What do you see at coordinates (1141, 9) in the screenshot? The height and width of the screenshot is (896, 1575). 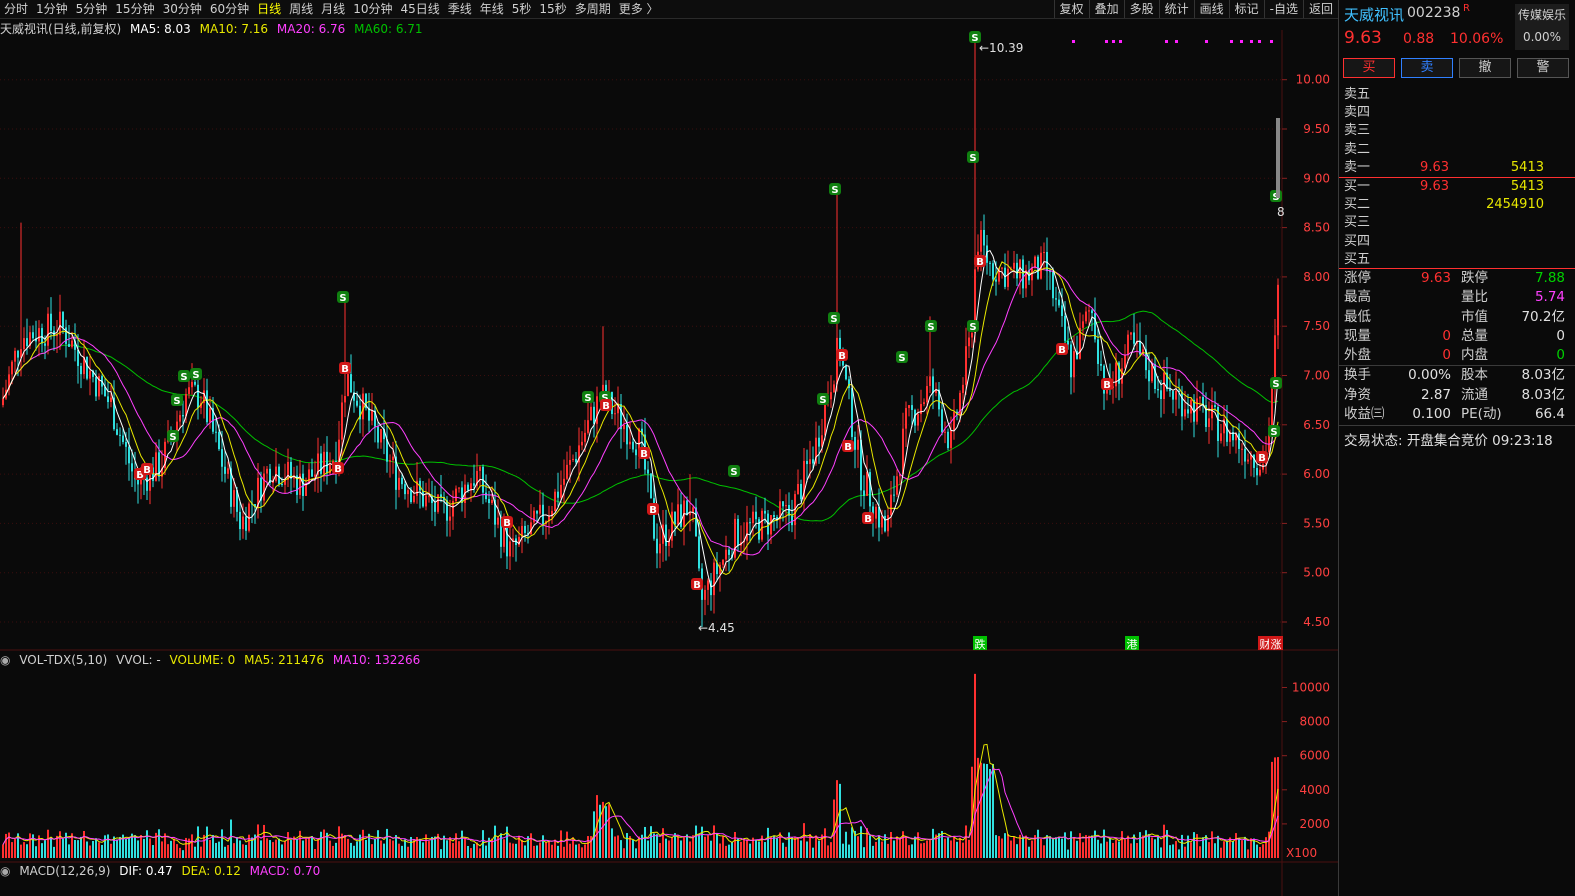 I see `toolbar-action-2: 多股` at bounding box center [1141, 9].